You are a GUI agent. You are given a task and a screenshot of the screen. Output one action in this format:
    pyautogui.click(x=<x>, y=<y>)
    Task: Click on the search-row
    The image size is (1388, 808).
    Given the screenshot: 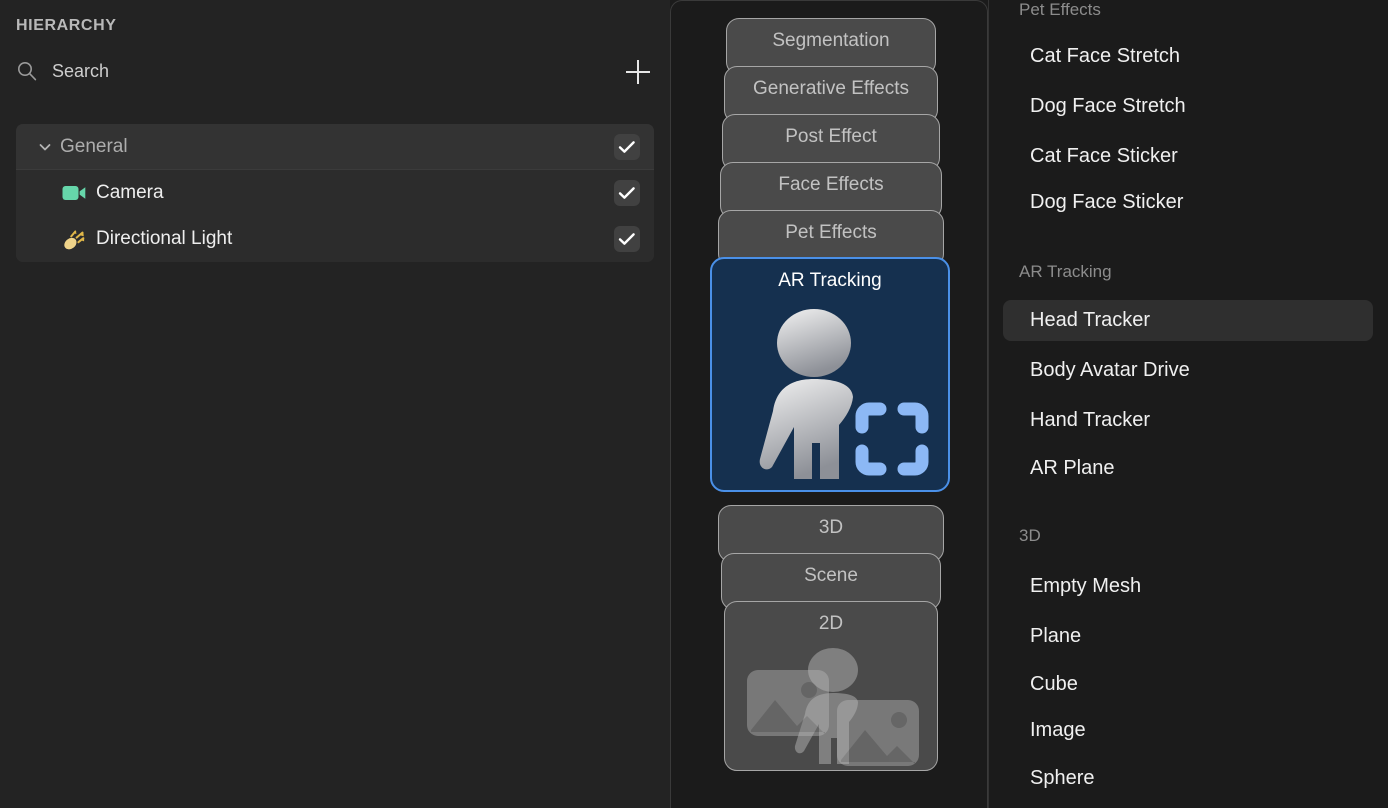 What is the action you would take?
    pyautogui.click(x=335, y=71)
    